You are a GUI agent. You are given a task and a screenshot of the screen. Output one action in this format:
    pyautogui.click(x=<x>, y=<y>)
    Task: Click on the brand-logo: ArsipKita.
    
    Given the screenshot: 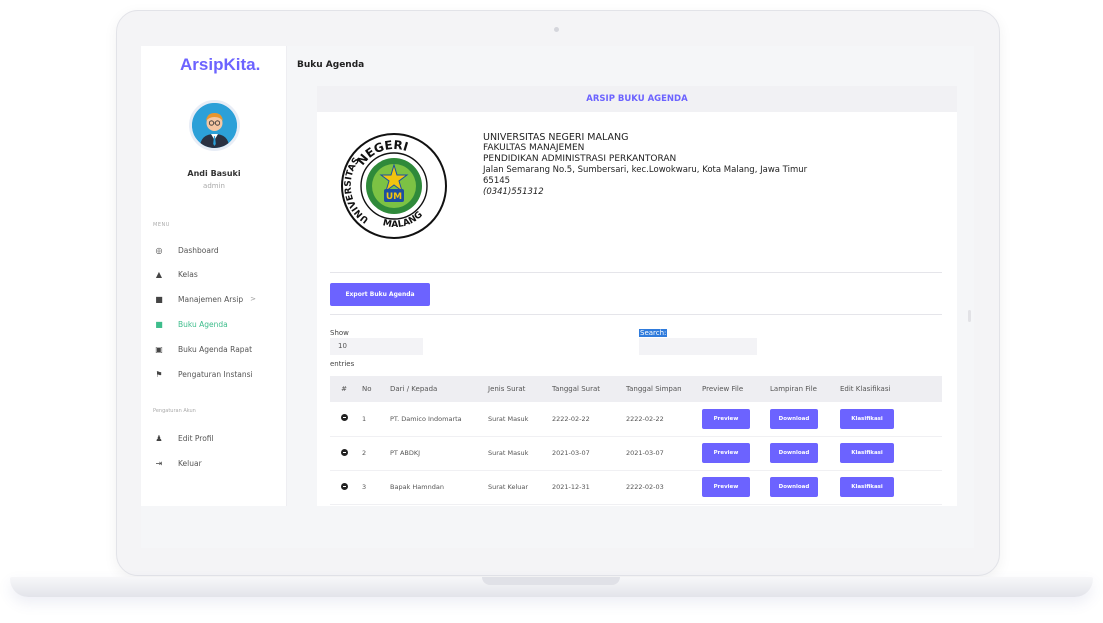 What is the action you would take?
    pyautogui.click(x=220, y=65)
    